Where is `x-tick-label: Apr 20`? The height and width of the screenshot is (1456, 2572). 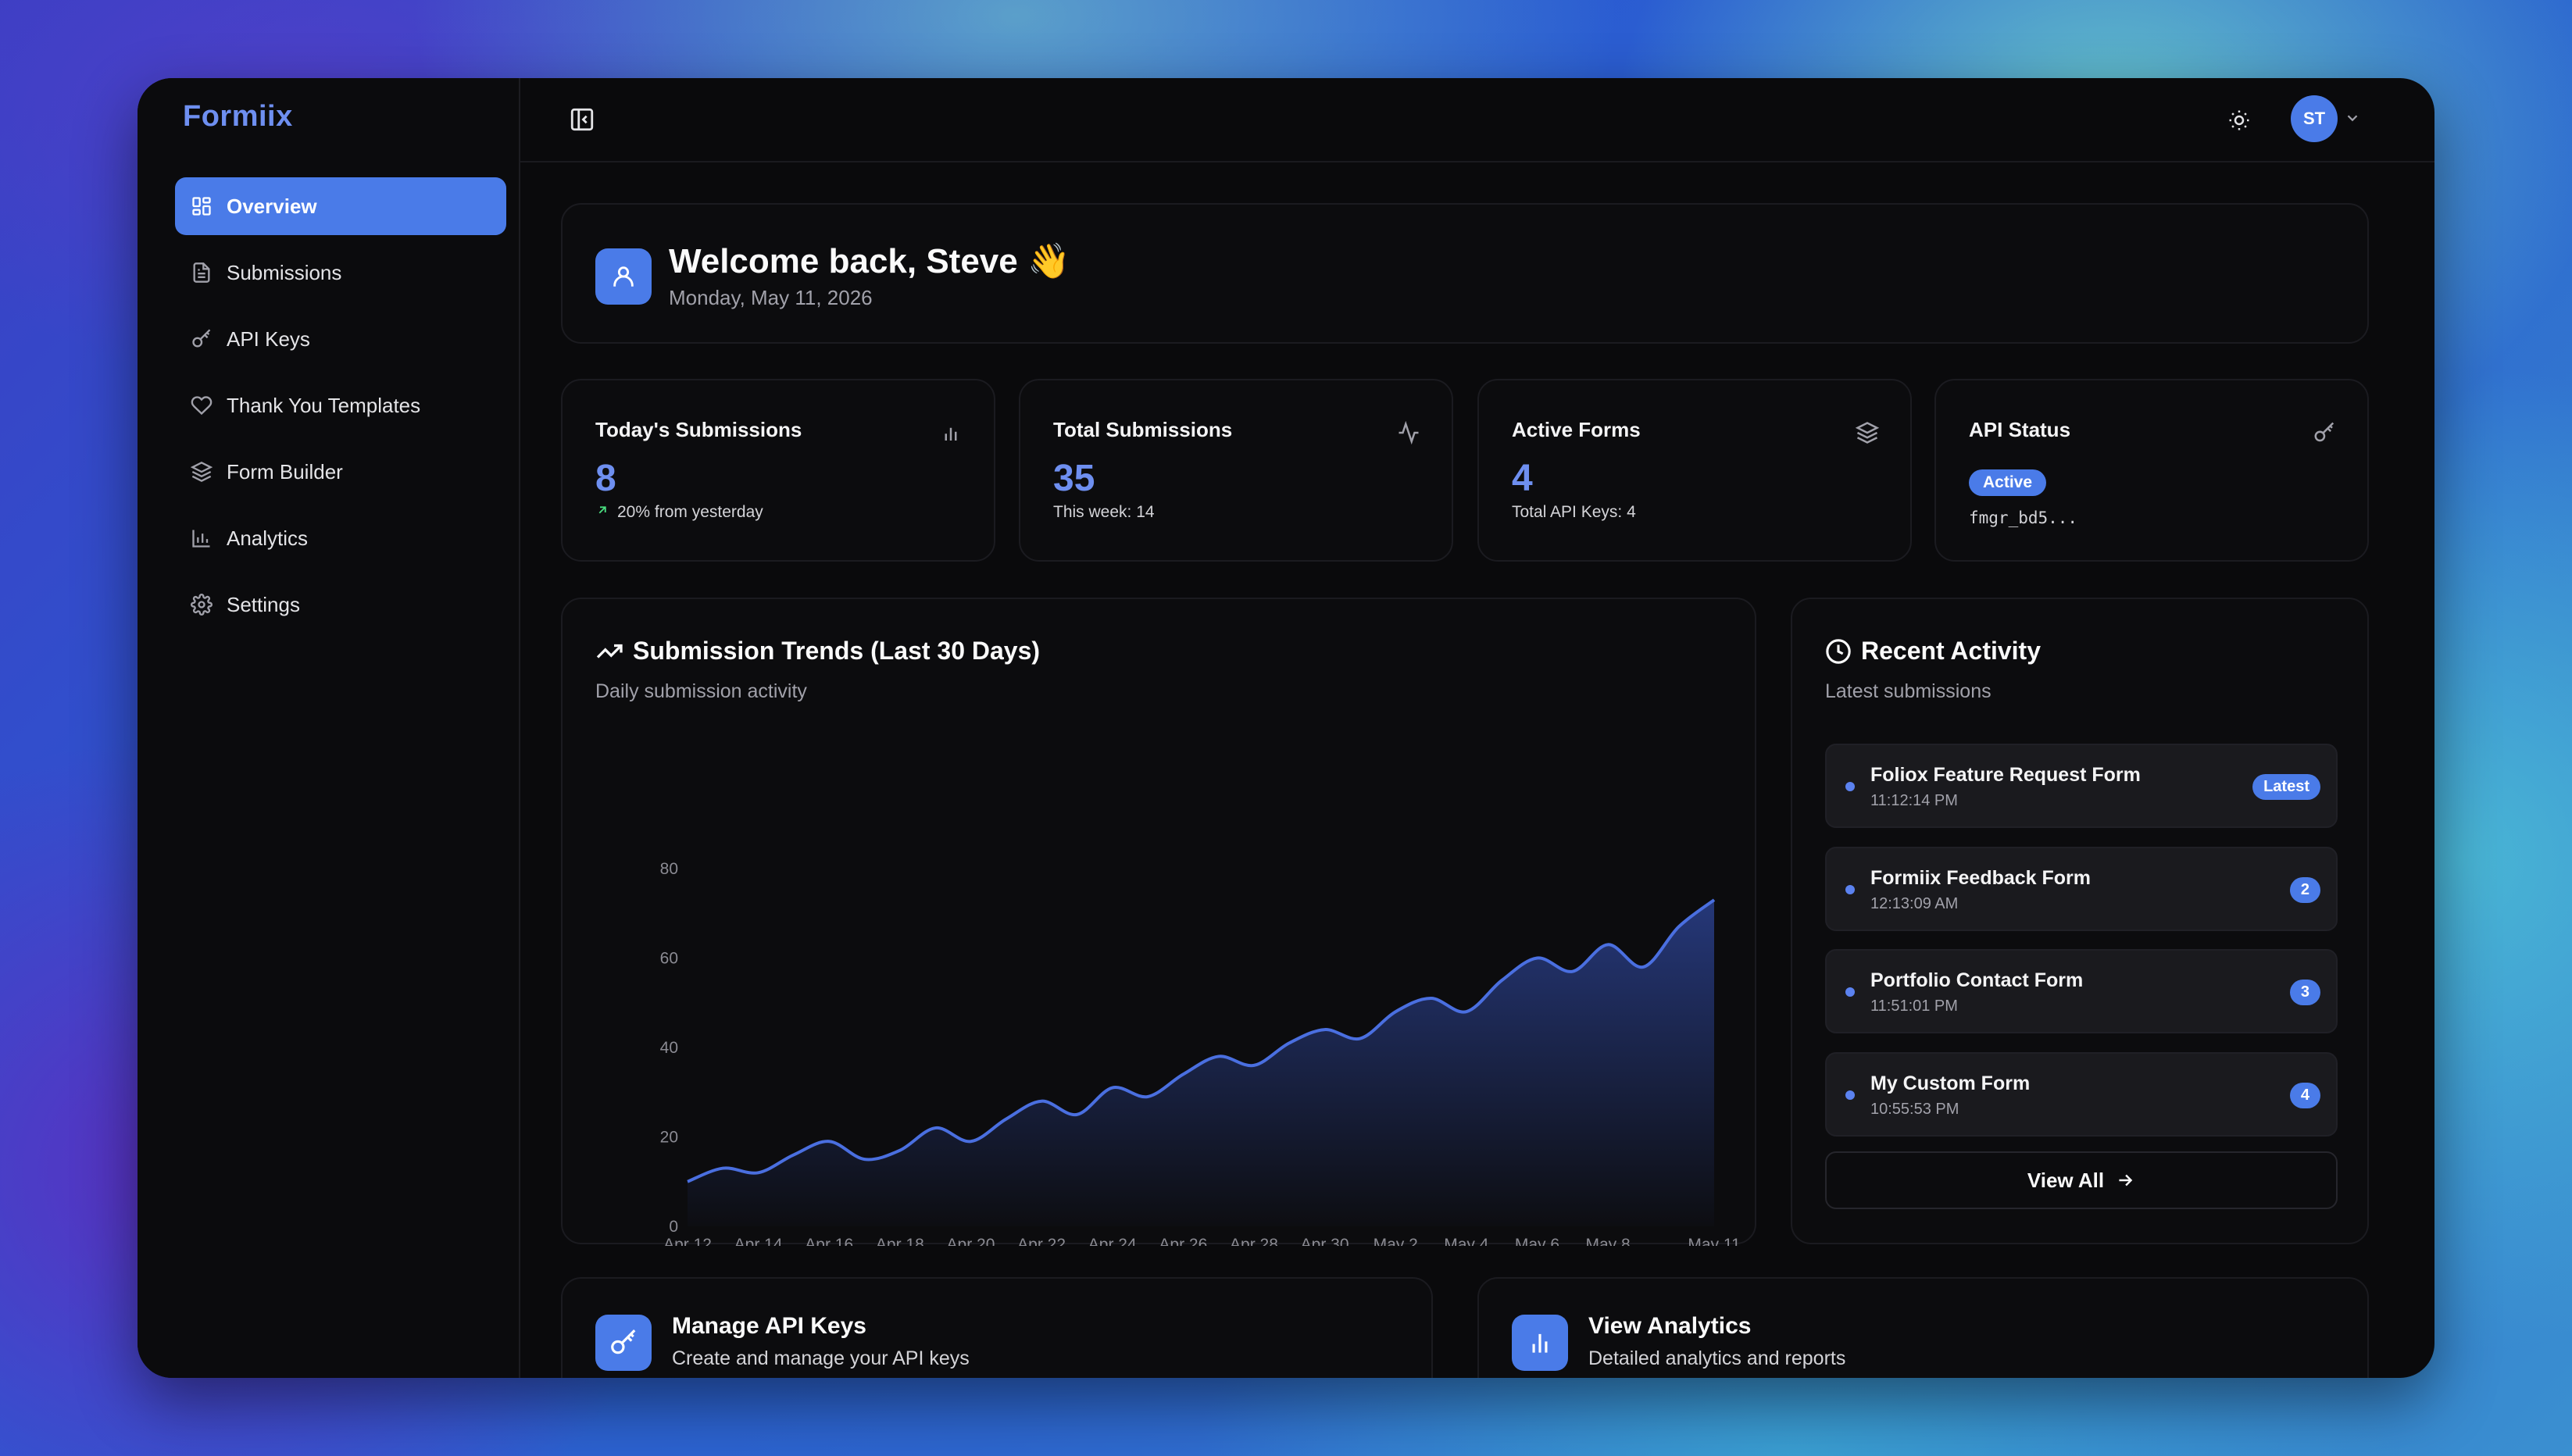 x-tick-label: Apr 20 is located at coordinates (971, 1241).